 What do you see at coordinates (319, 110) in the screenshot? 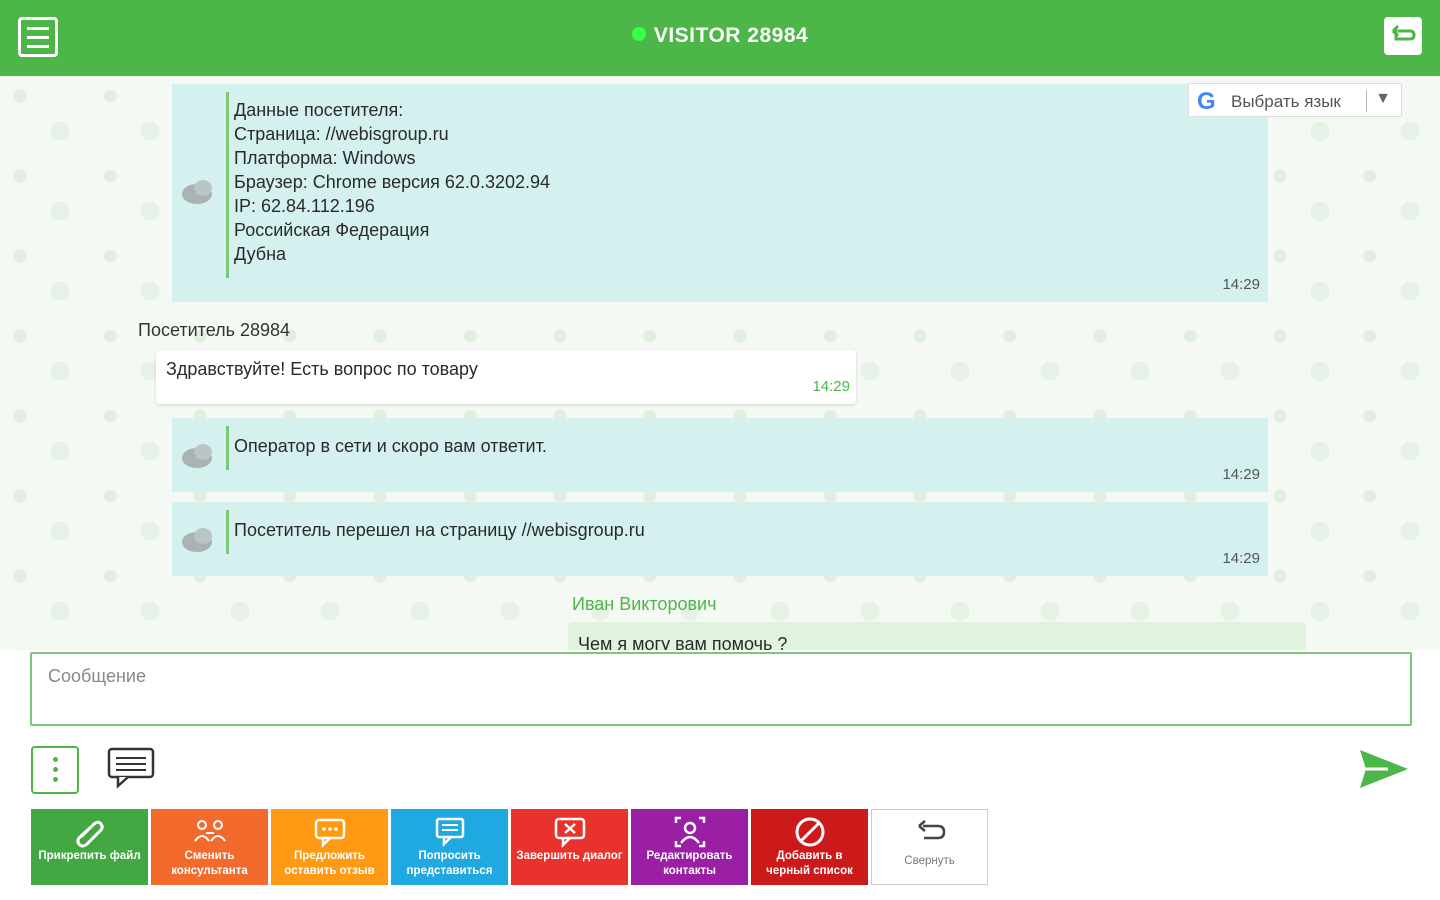
I see `info-line: Данные посетителя:` at bounding box center [319, 110].